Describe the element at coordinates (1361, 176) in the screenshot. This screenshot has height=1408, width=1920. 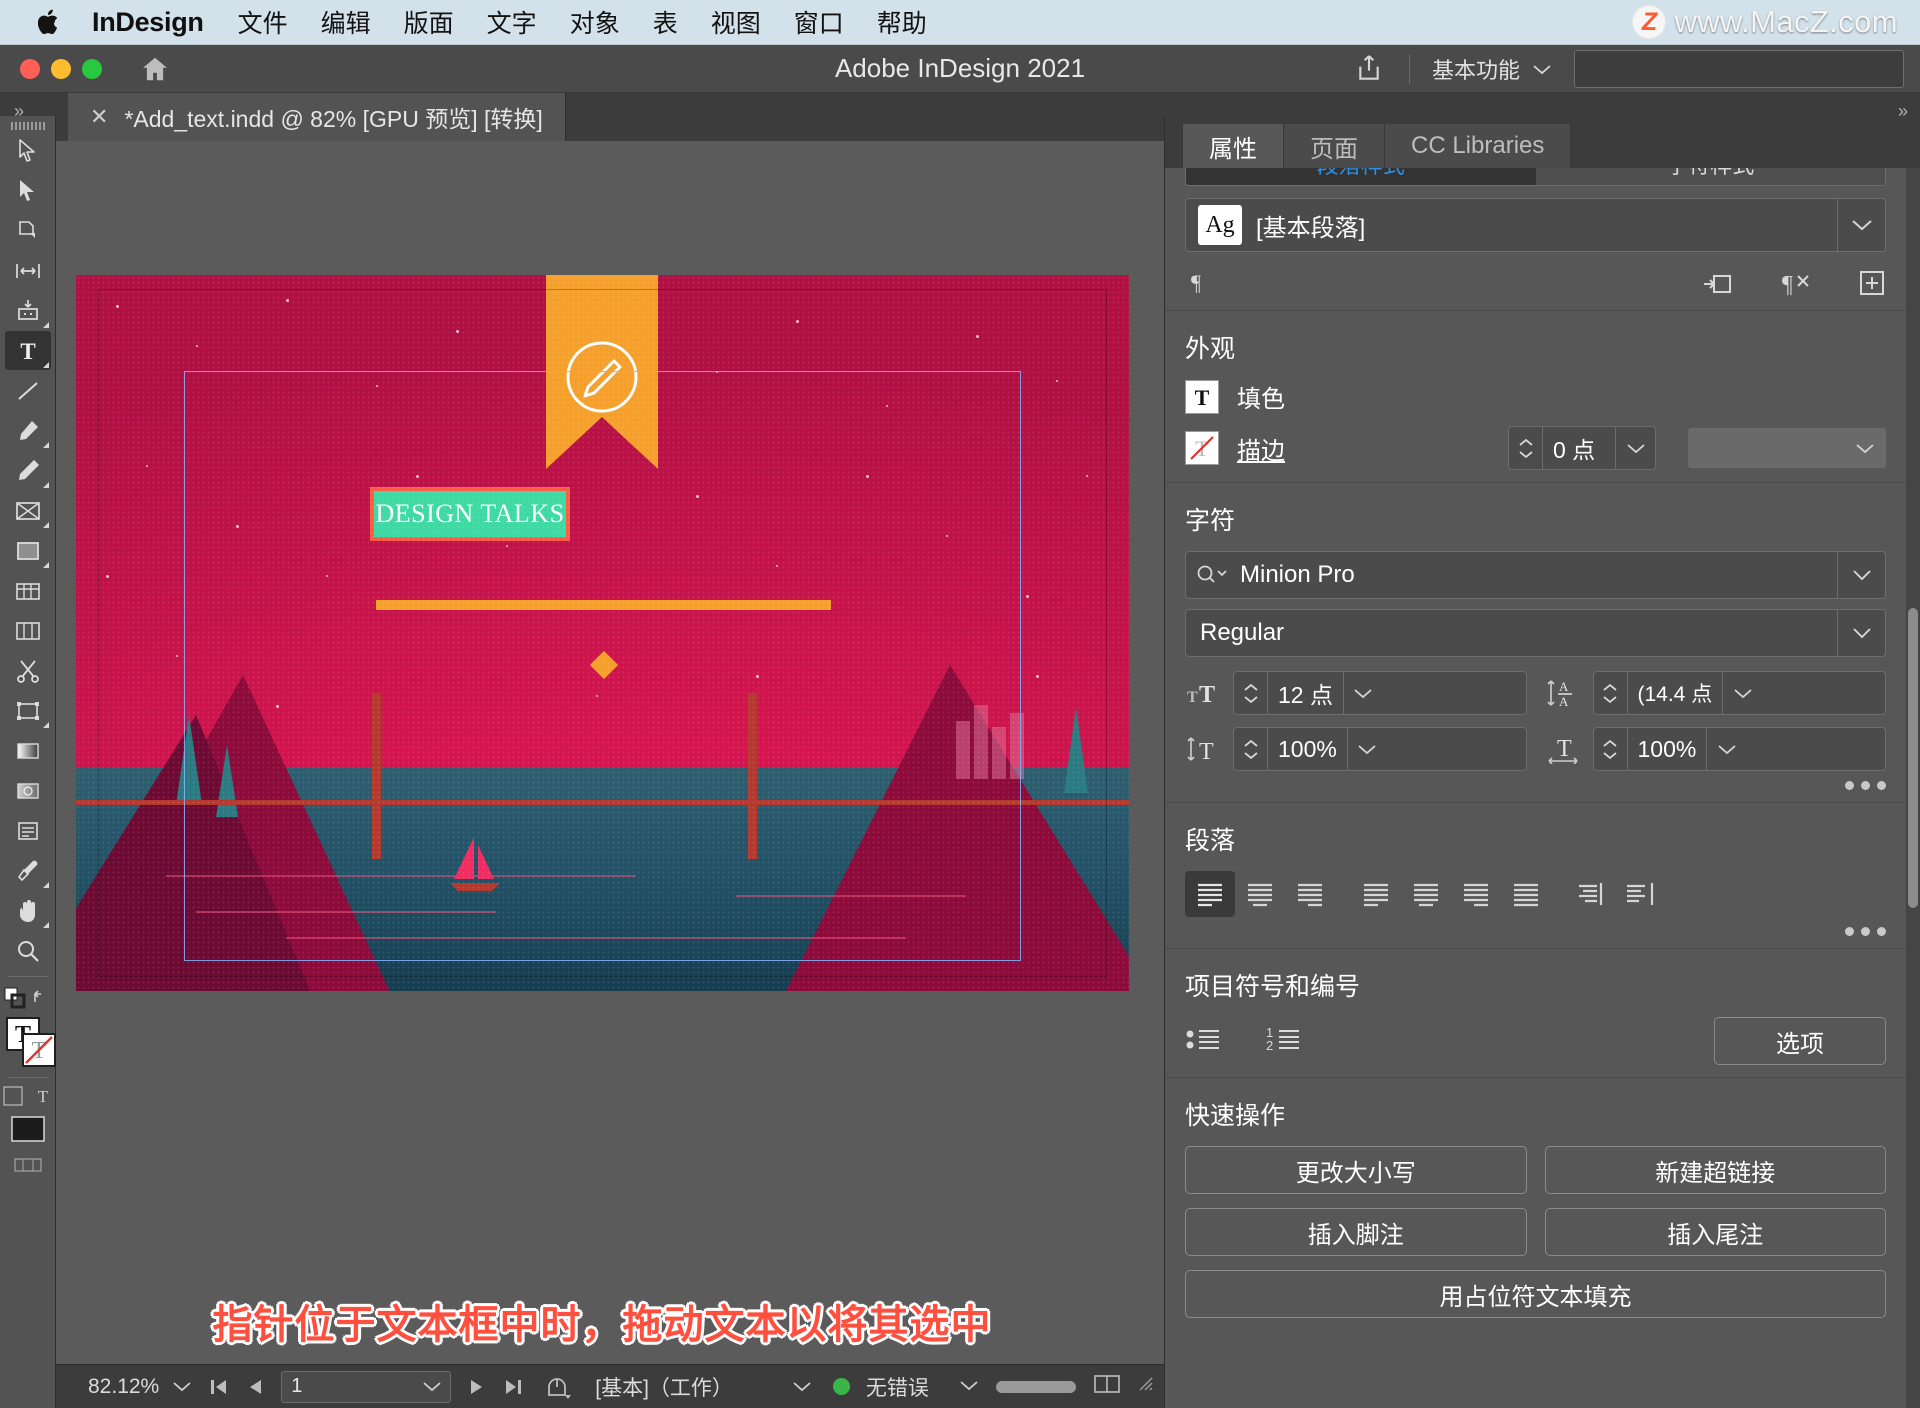
I see `paragraph-styles-toggle: 段落样式` at that location.